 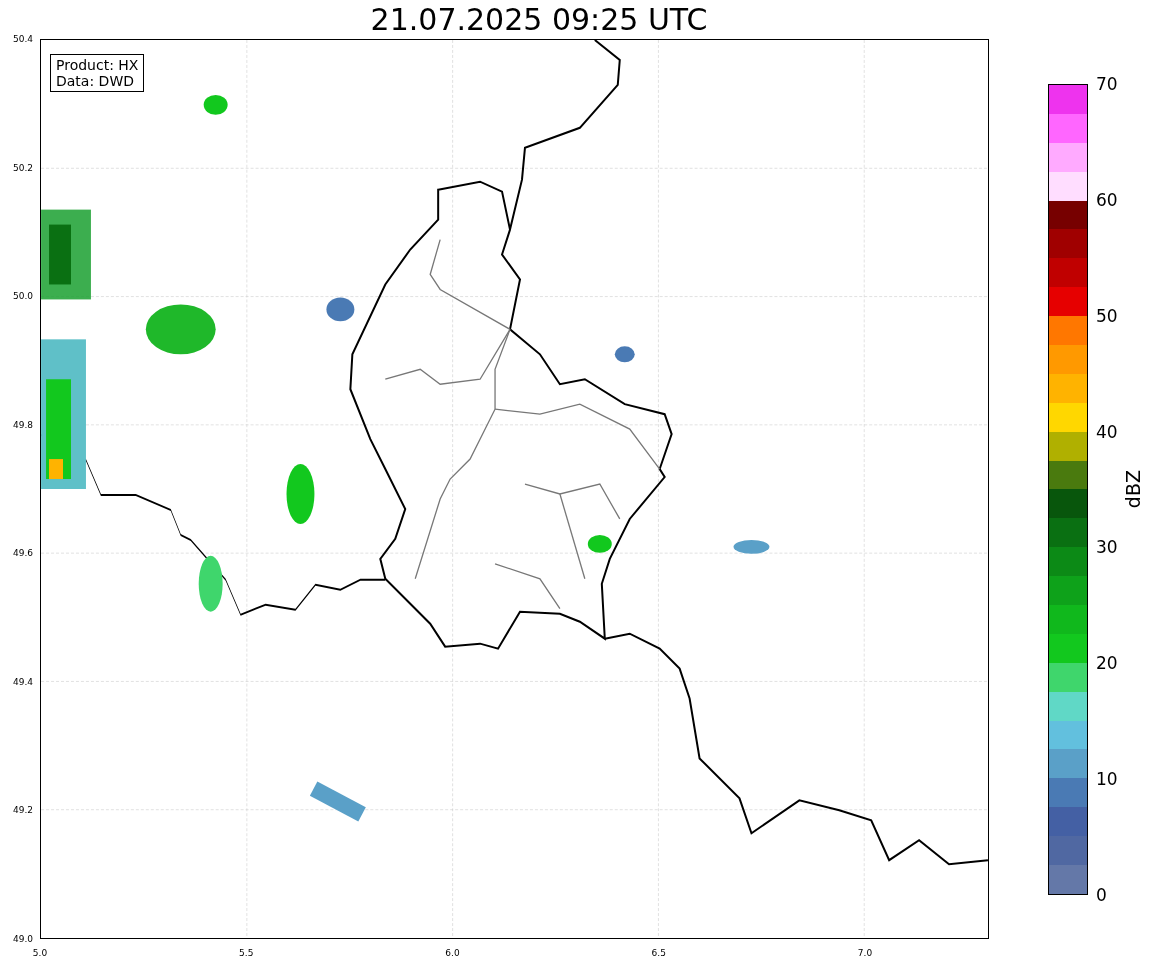 I want to click on y-tick-label: 49.6, so click(x=22, y=553).